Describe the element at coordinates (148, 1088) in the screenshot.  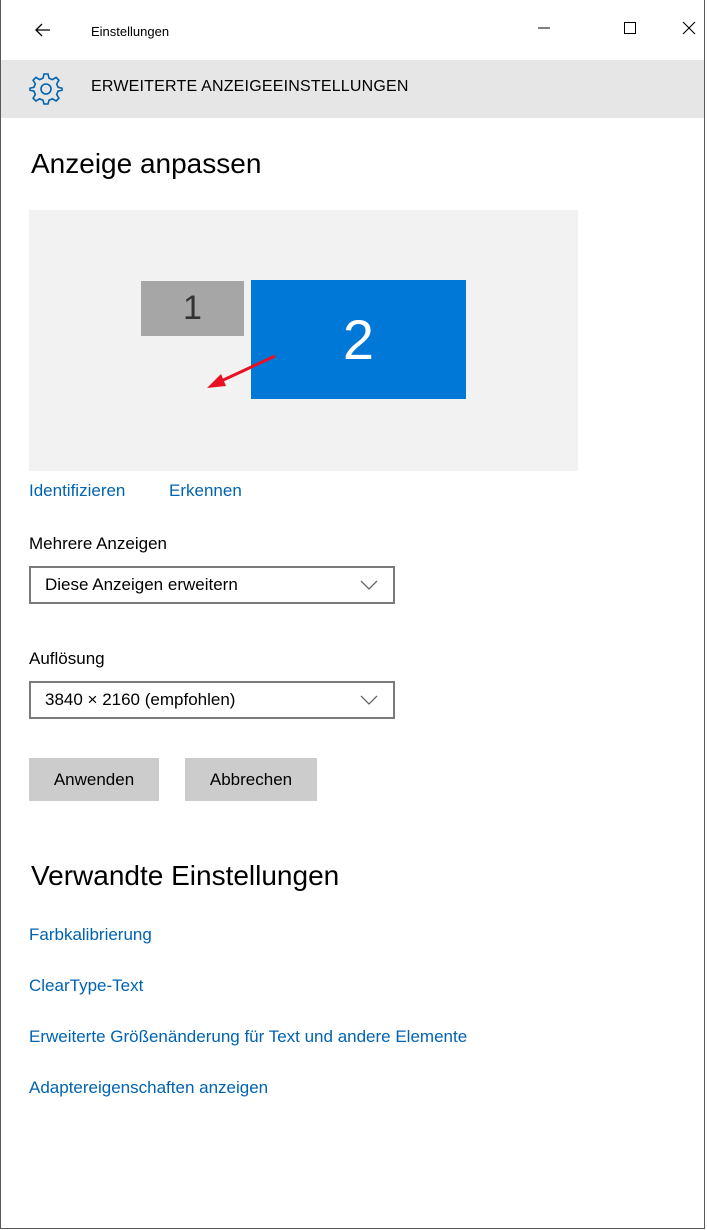
I see `adapter-properties-link: Adaptereigenschaften anzeigen` at that location.